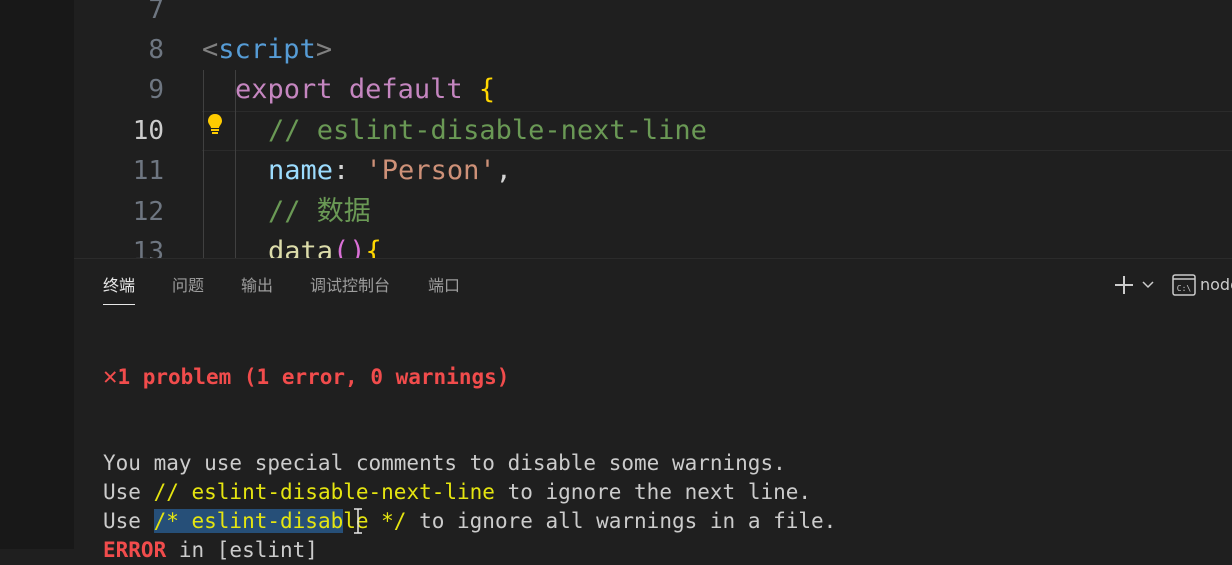  I want to click on error-label: ERROR, so click(135, 550).